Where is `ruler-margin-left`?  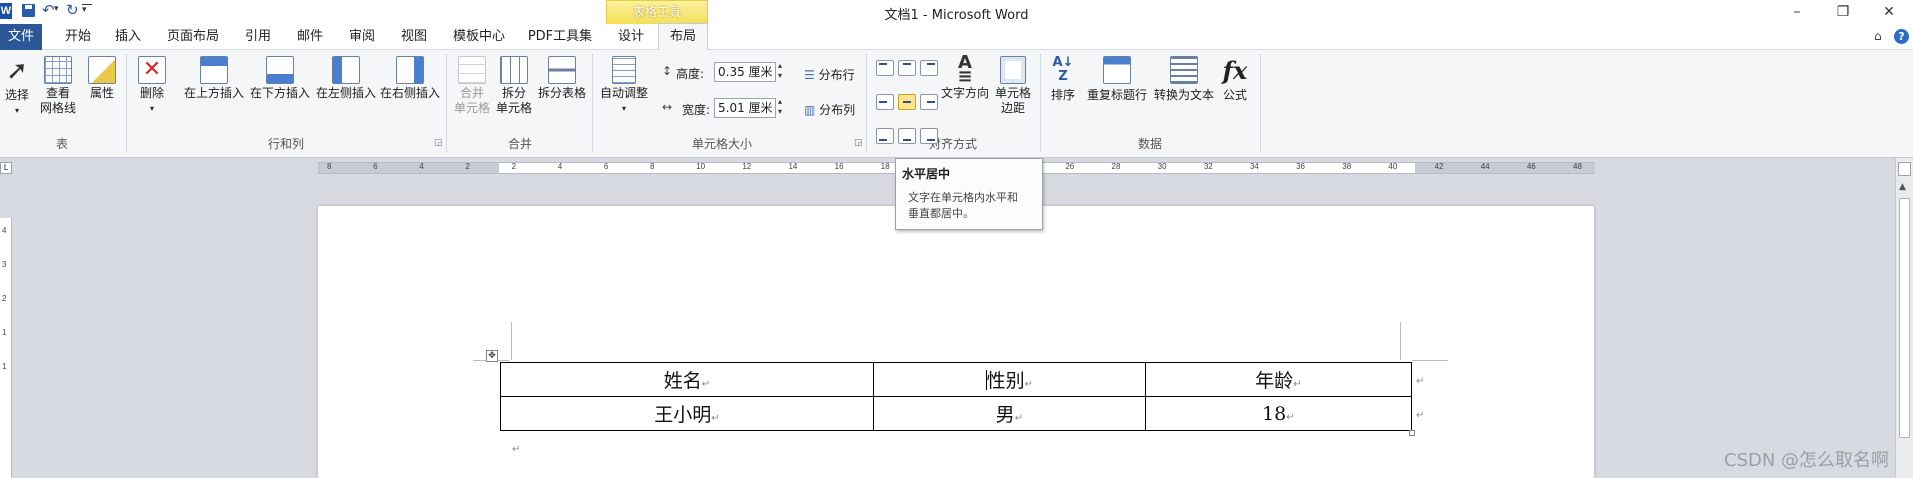 ruler-margin-left is located at coordinates (409, 168).